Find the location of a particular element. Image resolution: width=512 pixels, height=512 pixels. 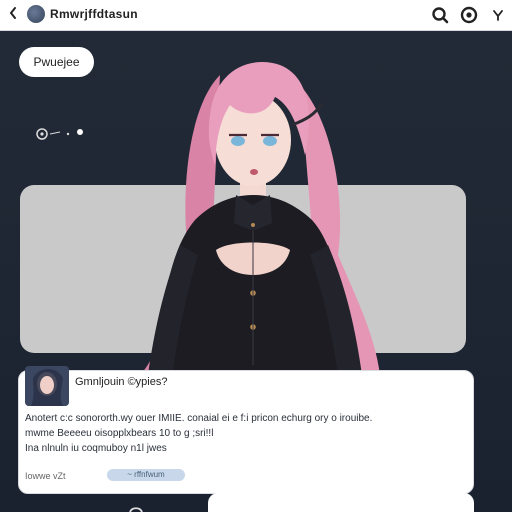

refresh-icon is located at coordinates (469, 15).